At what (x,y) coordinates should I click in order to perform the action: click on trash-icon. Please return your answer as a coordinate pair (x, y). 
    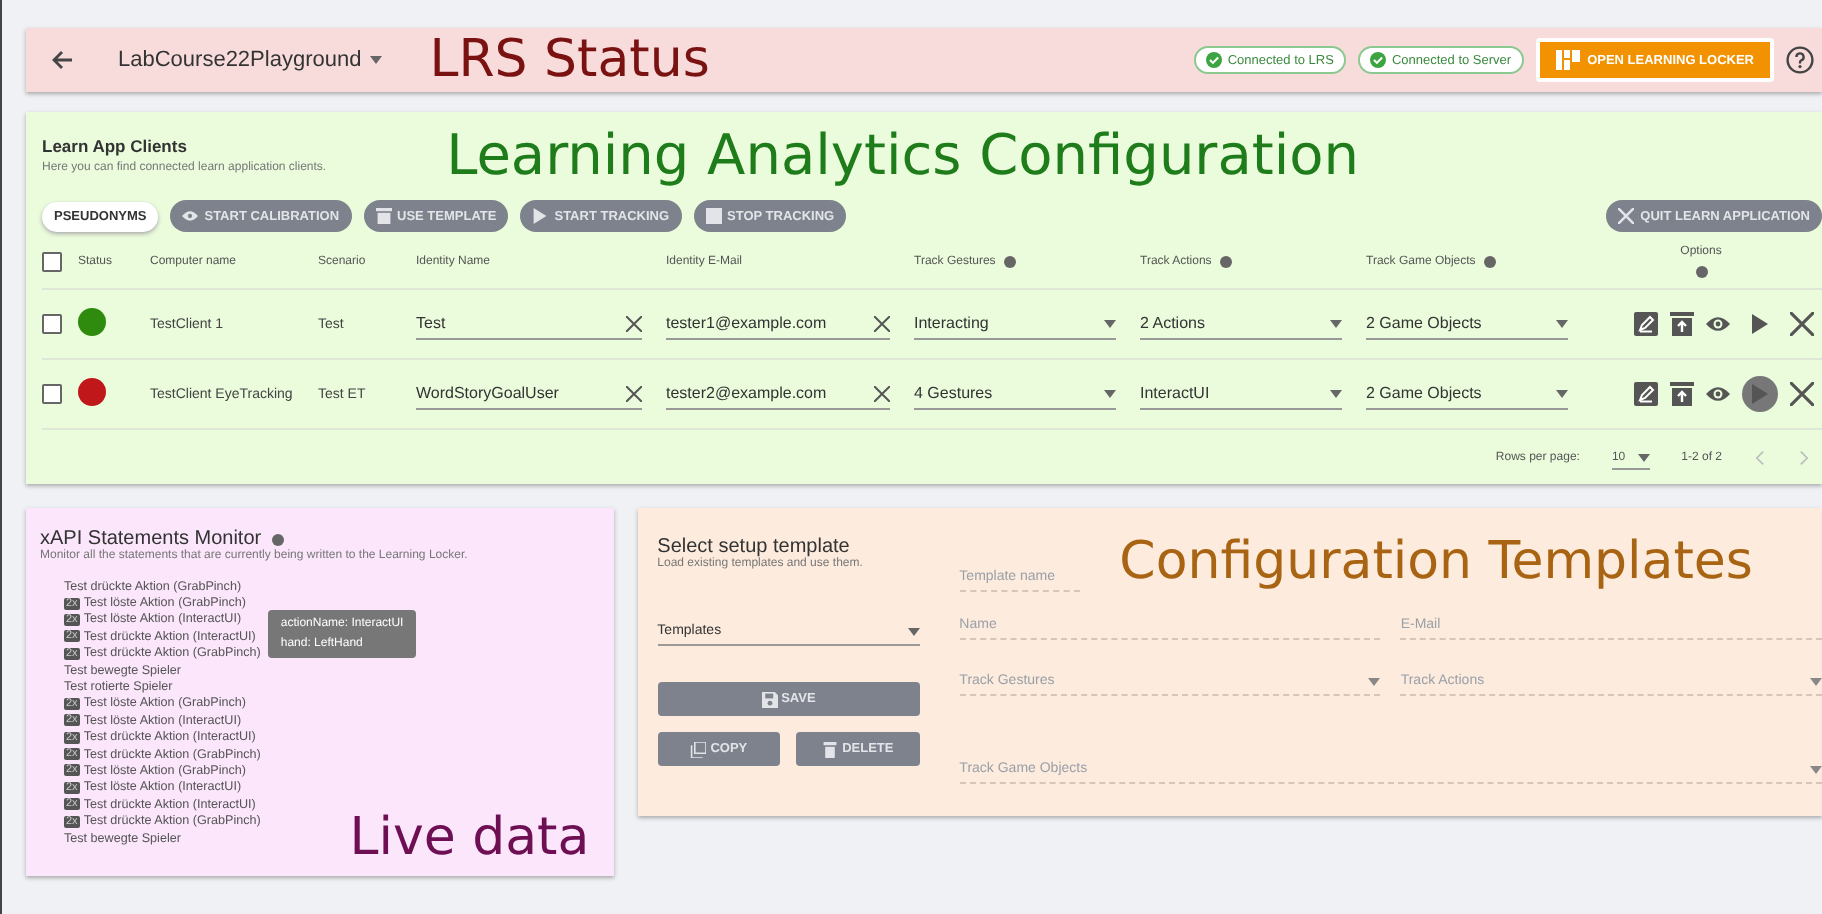
    Looking at the image, I should click on (830, 749).